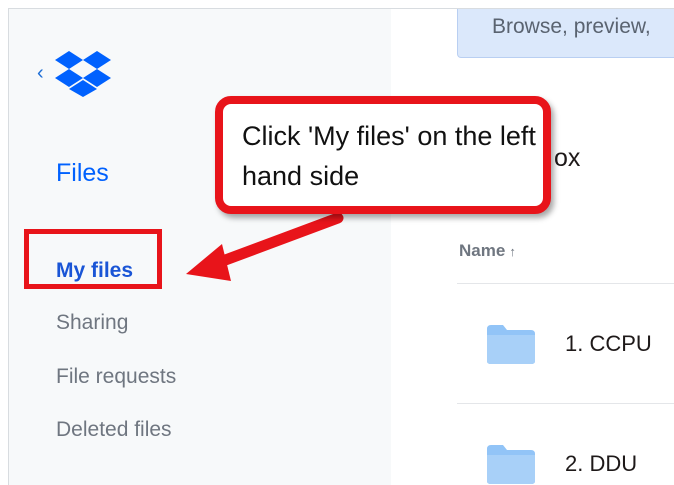 The width and height of the screenshot is (674, 485). Describe the element at coordinates (608, 344) in the screenshot. I see `row-name: 1. CCPU` at that location.